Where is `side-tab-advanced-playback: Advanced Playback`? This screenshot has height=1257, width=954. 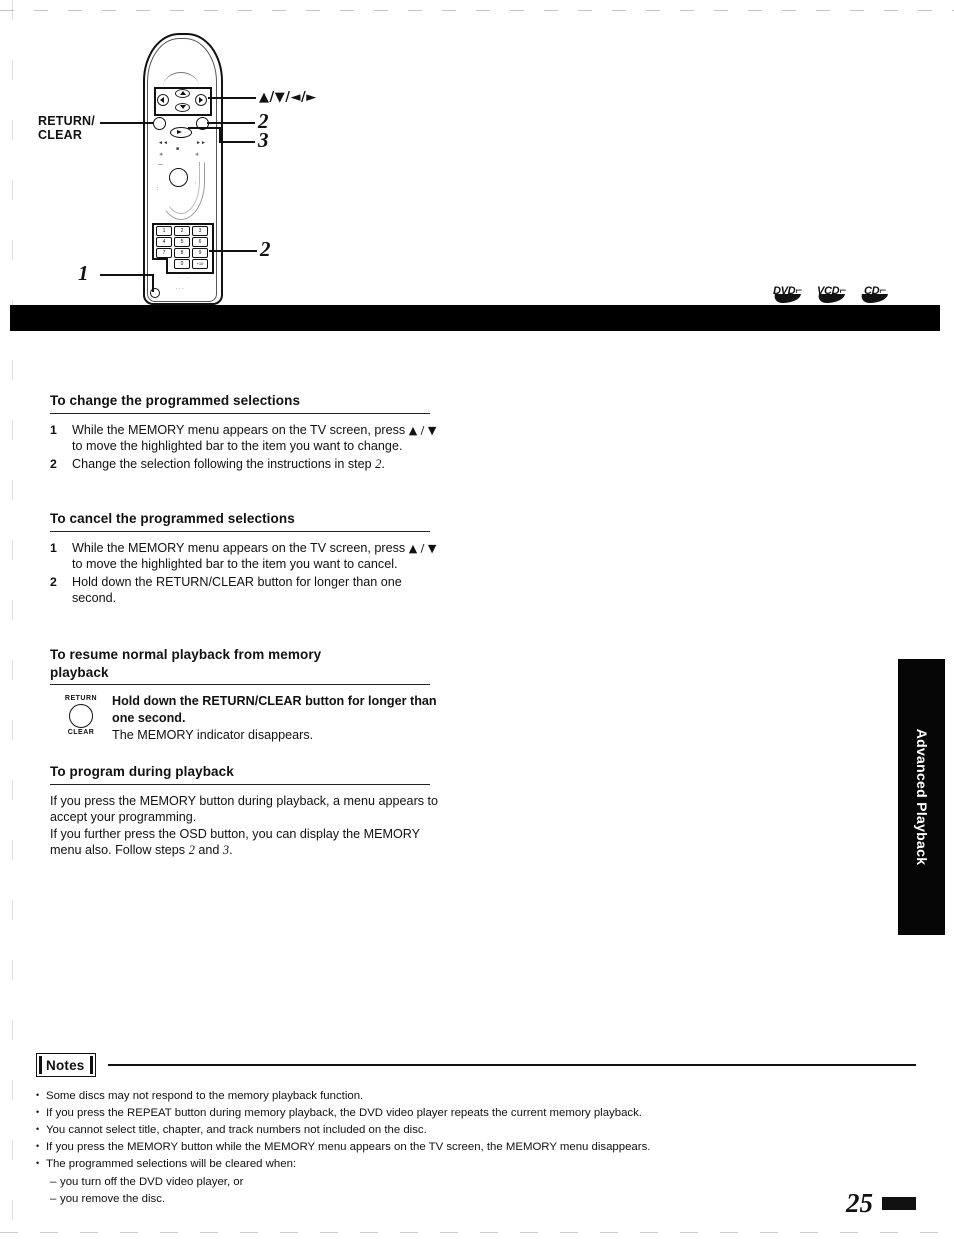
side-tab-advanced-playback: Advanced Playback is located at coordinates (921, 797).